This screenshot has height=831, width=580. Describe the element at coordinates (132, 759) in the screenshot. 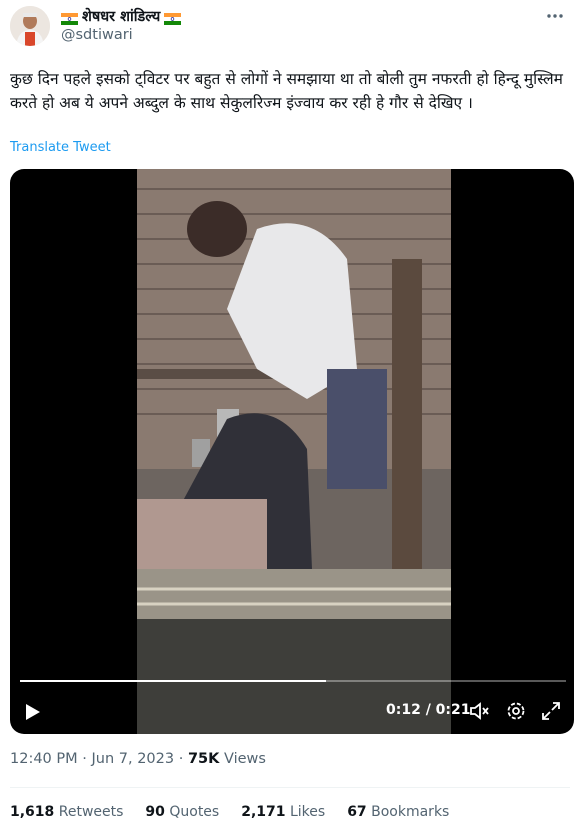

I see `tweet-date: Jun 7, 2023` at that location.